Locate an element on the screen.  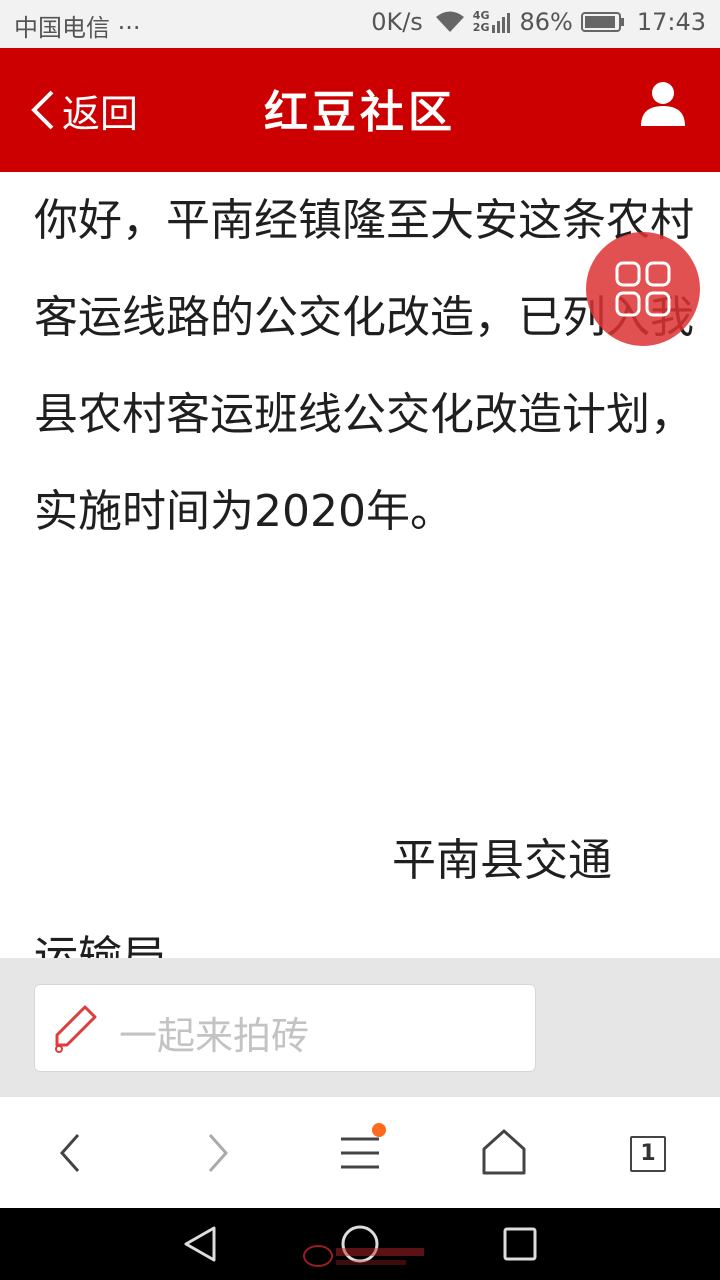
system-recent-button is located at coordinates (520, 1244).